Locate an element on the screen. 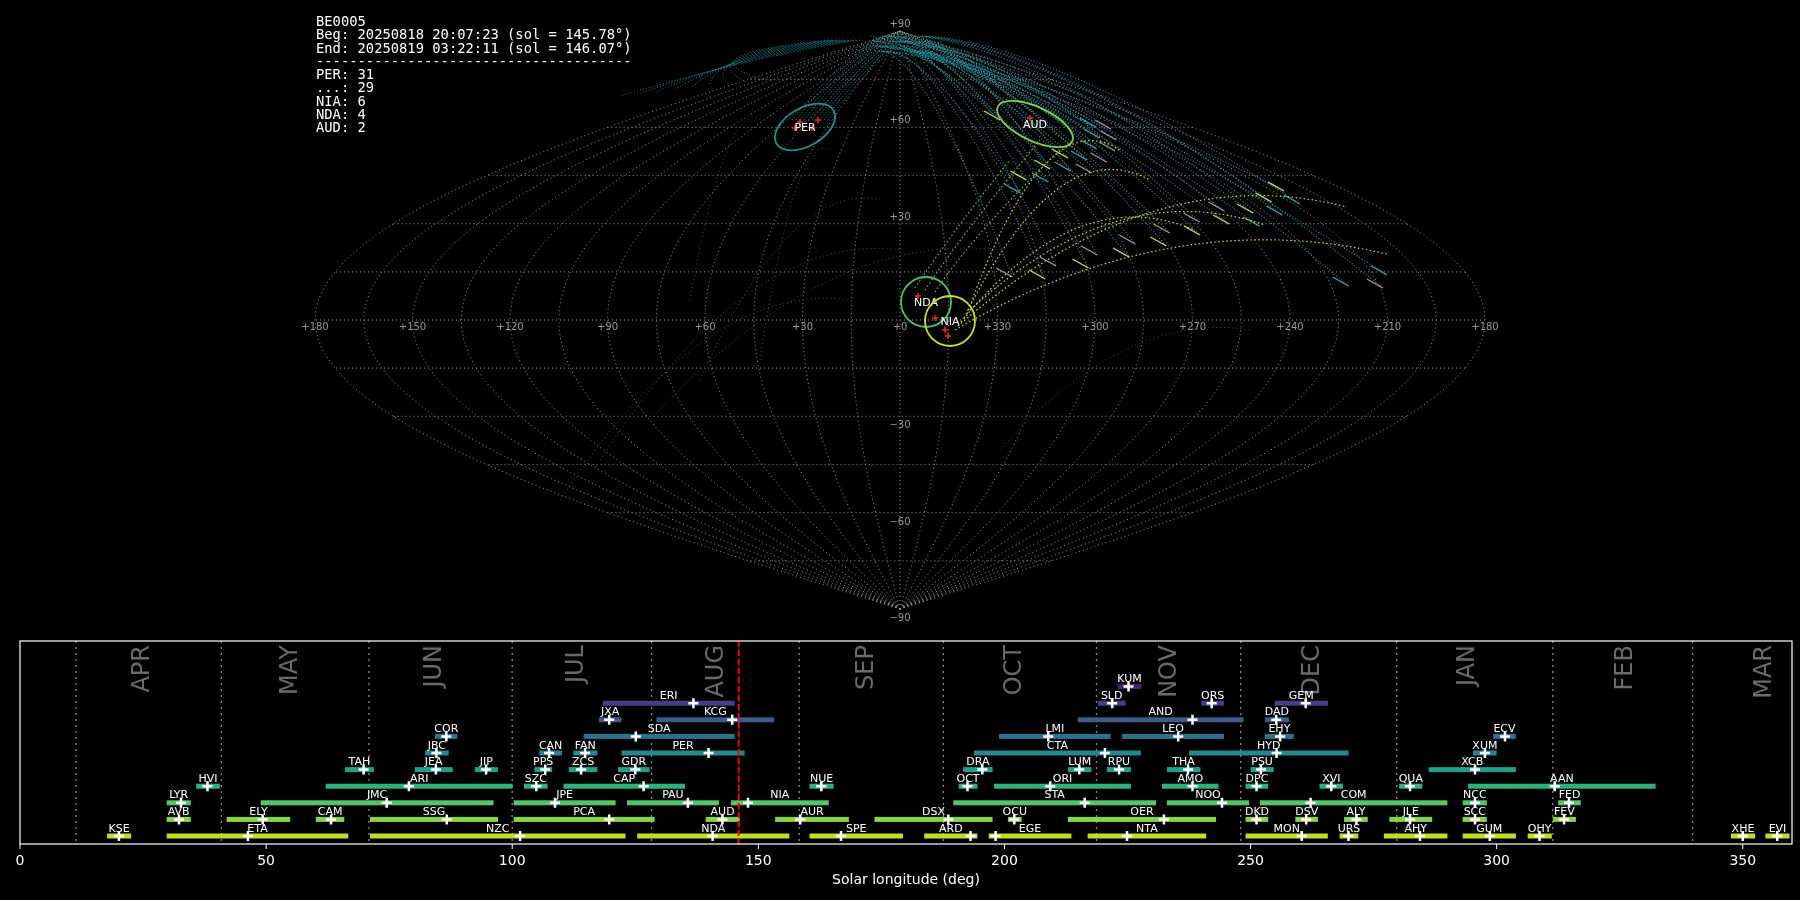 The width and height of the screenshot is (1800, 900). axis-tick-label: 200 is located at coordinates (1004, 860).